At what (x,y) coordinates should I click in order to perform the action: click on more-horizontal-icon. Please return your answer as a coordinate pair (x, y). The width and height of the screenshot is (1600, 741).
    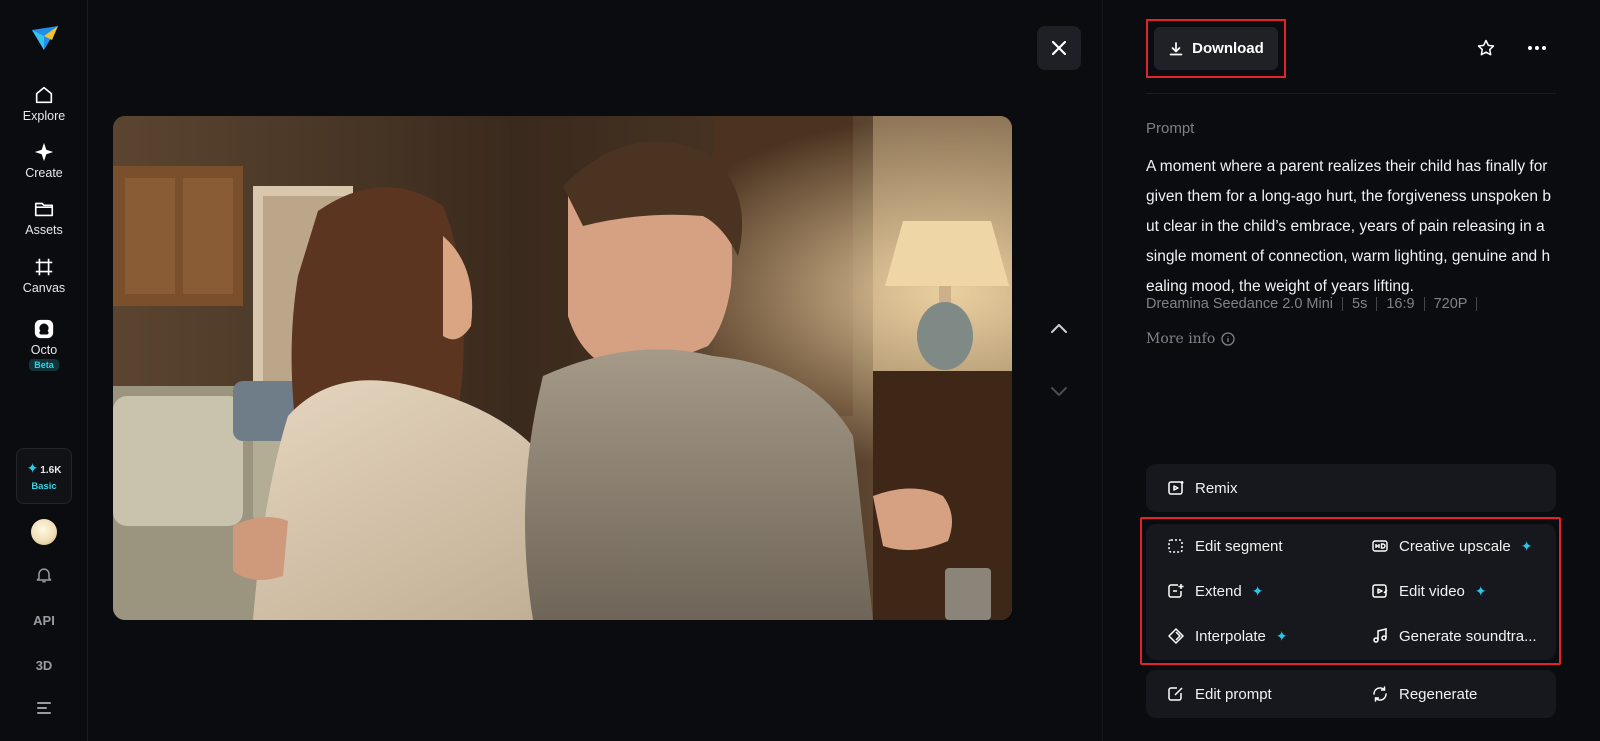
    Looking at the image, I should click on (1537, 48).